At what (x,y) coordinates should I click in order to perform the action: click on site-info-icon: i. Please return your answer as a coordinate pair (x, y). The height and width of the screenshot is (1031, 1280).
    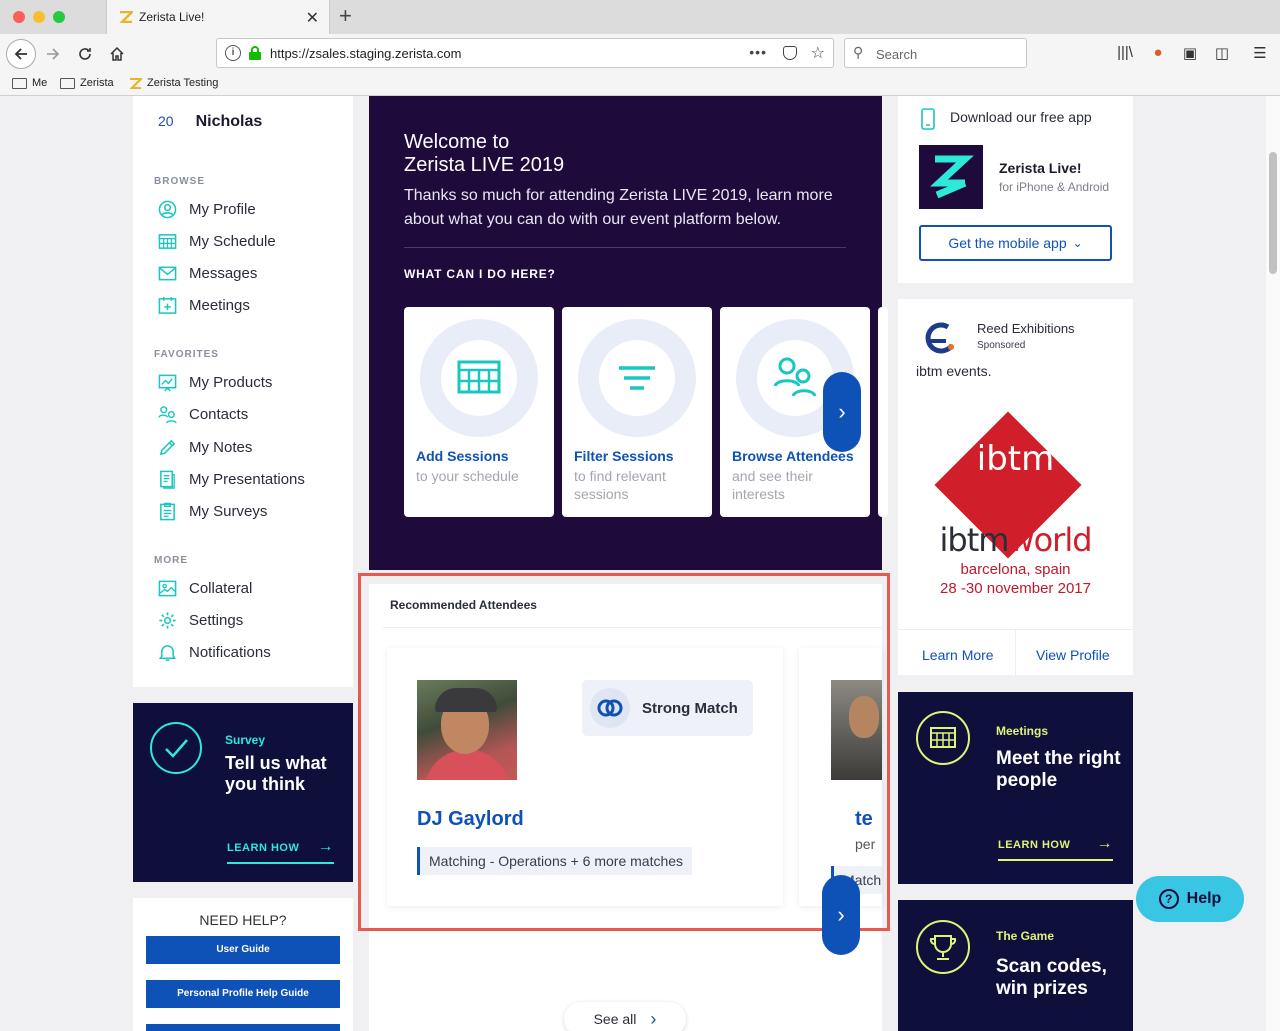
    Looking at the image, I should click on (233, 53).